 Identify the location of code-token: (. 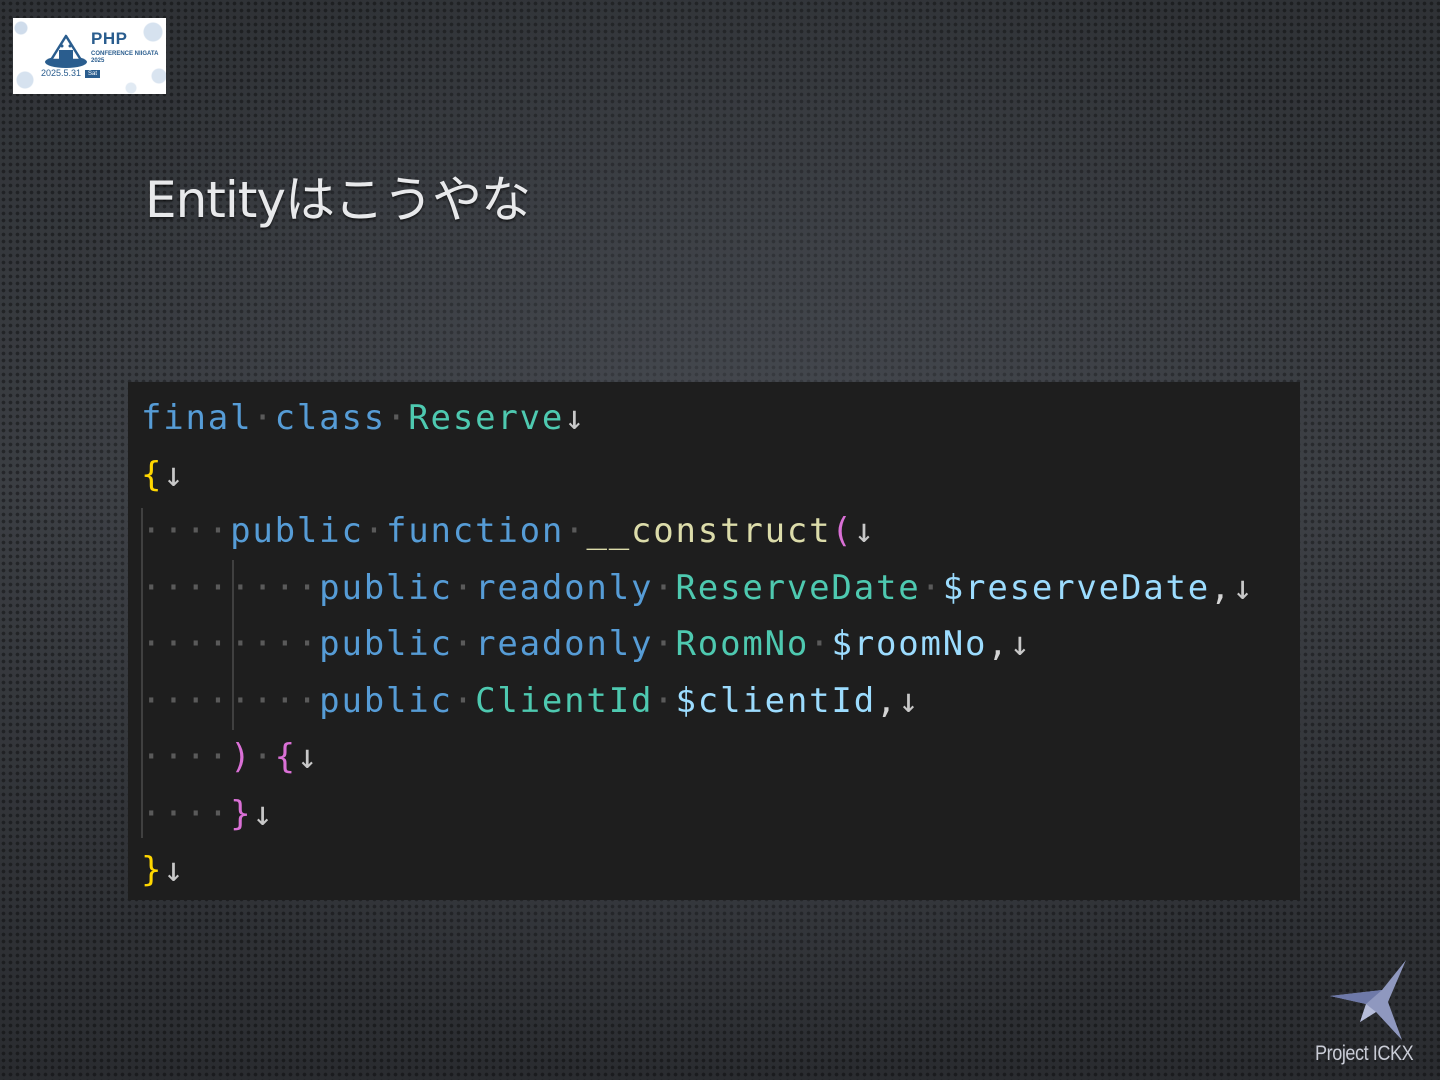
(842, 531).